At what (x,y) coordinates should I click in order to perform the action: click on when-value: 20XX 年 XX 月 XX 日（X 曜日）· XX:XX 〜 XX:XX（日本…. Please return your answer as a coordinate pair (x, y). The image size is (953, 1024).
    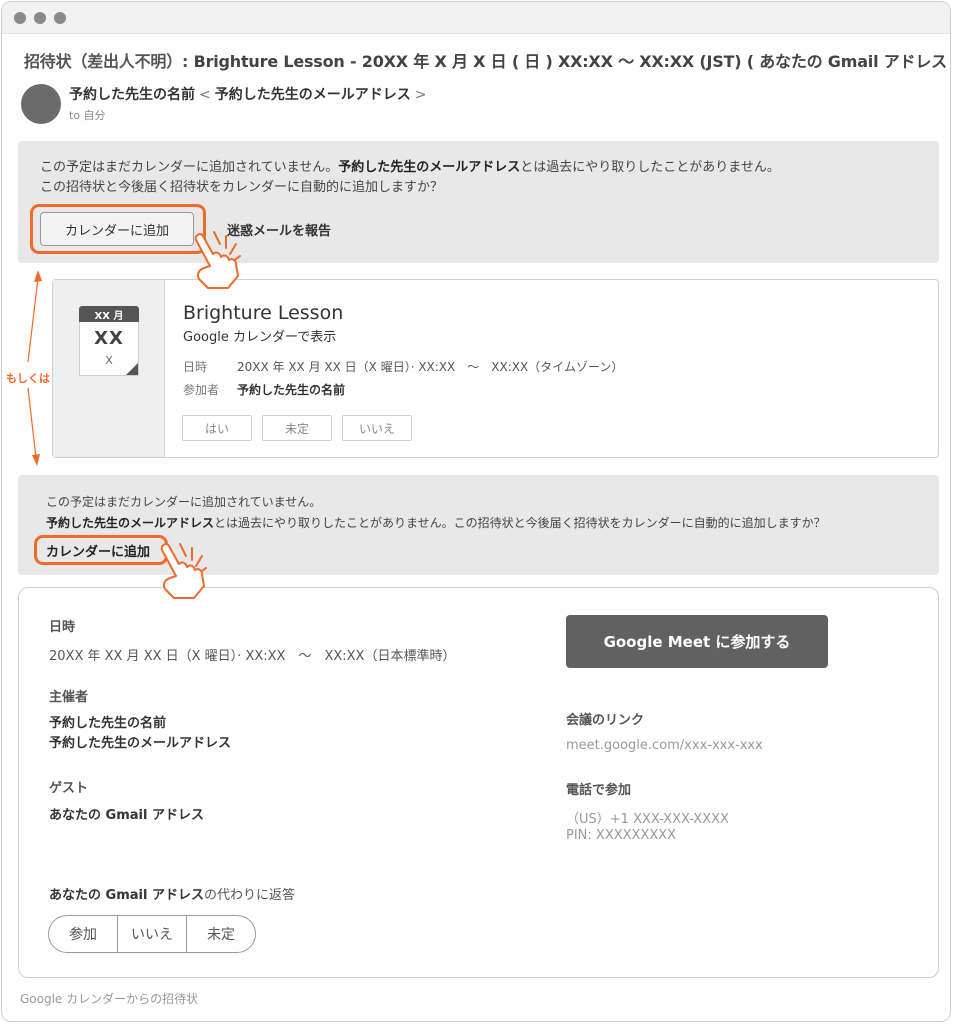
    Looking at the image, I should click on (252, 656).